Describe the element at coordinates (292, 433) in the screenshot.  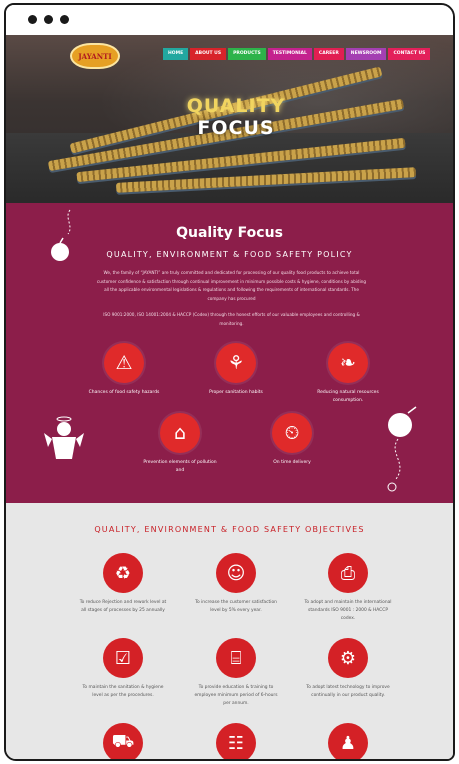
I see `clock-icon: ⏲` at that location.